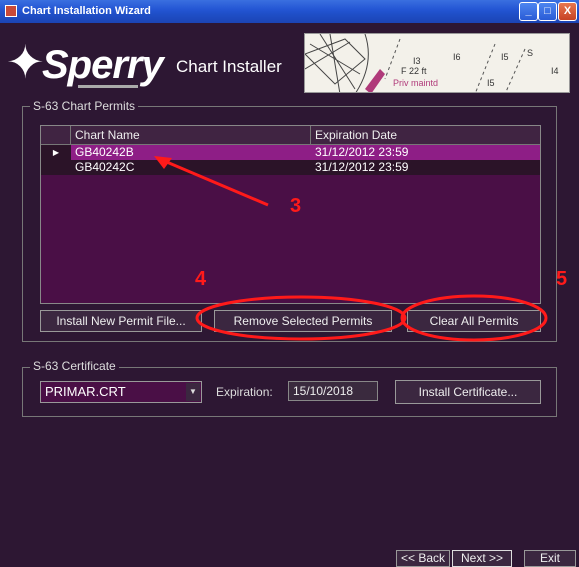 The image size is (579, 567). I want to click on table-row: GB40242C 31/12/2012 23:59, so click(290, 167).